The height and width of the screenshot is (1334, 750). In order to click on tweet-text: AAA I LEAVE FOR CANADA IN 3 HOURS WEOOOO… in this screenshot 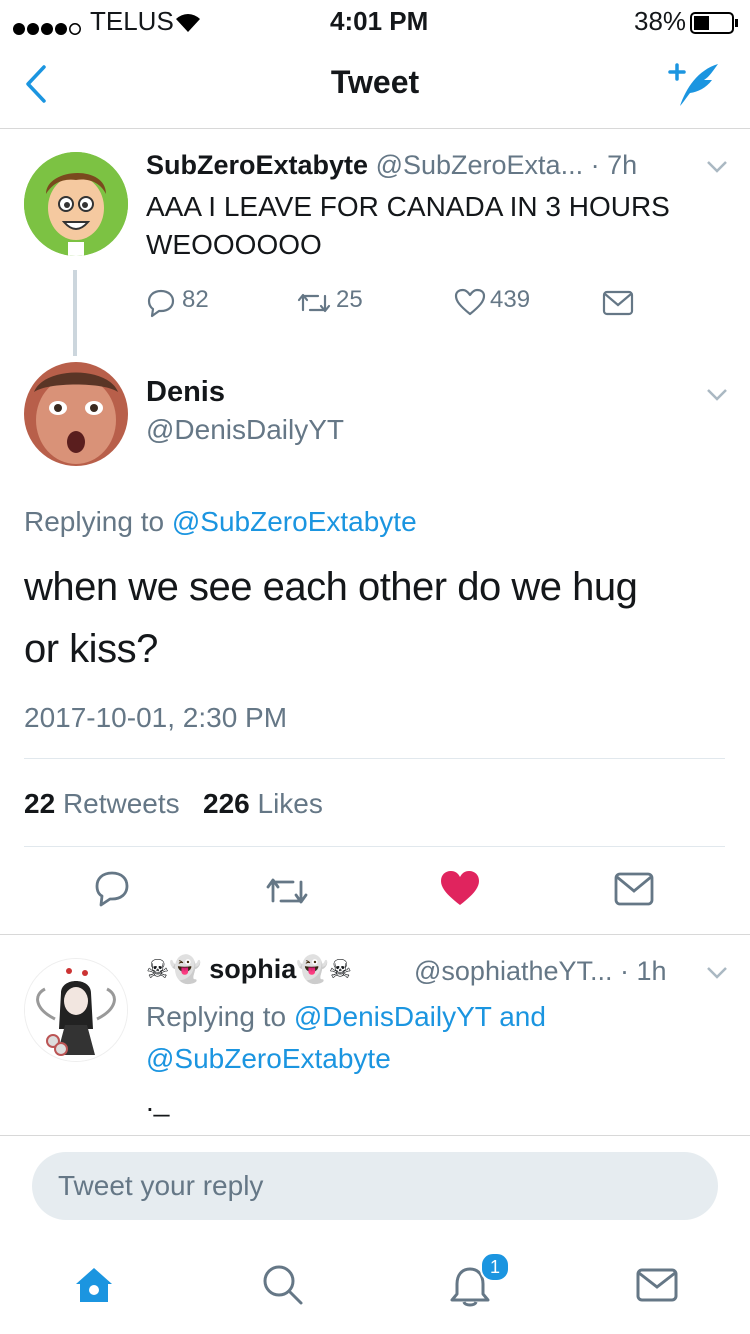, I will do `click(408, 226)`.